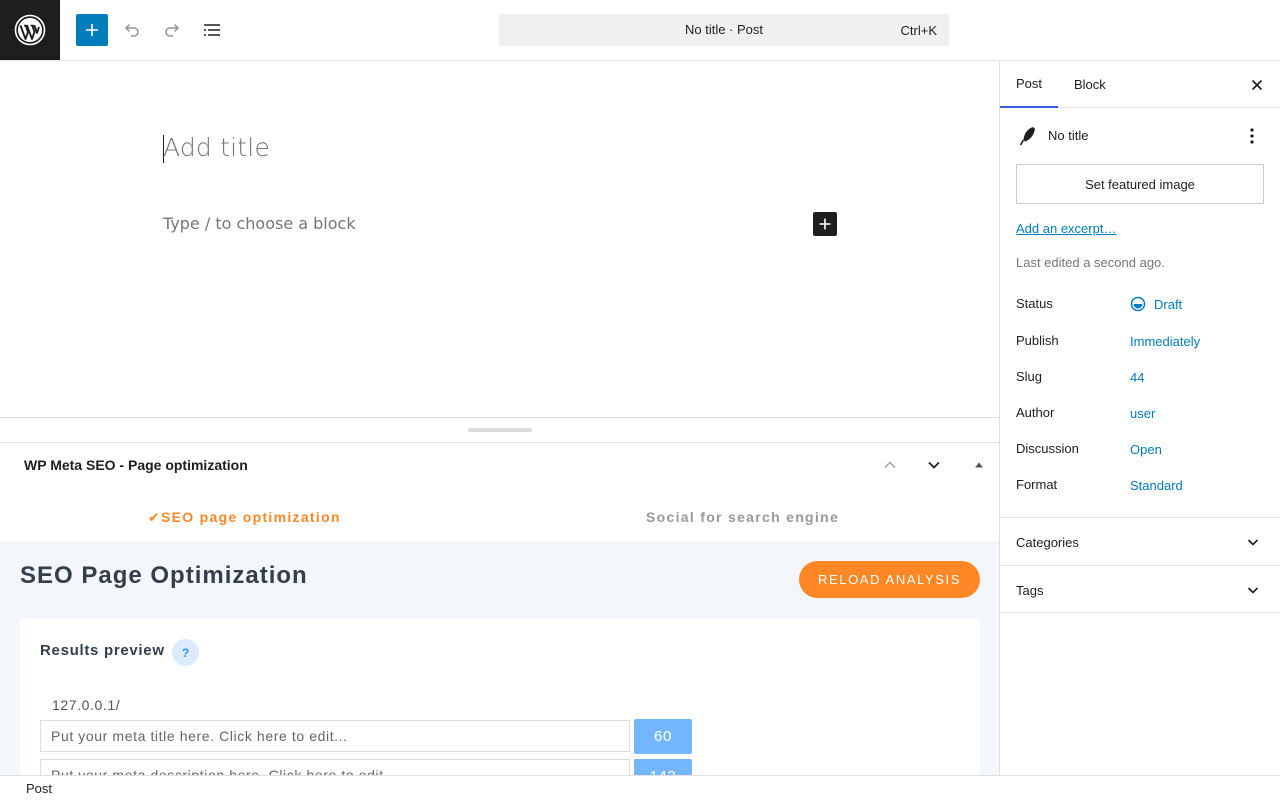  Describe the element at coordinates (1068, 135) in the screenshot. I see `post-summary-title: No title` at that location.